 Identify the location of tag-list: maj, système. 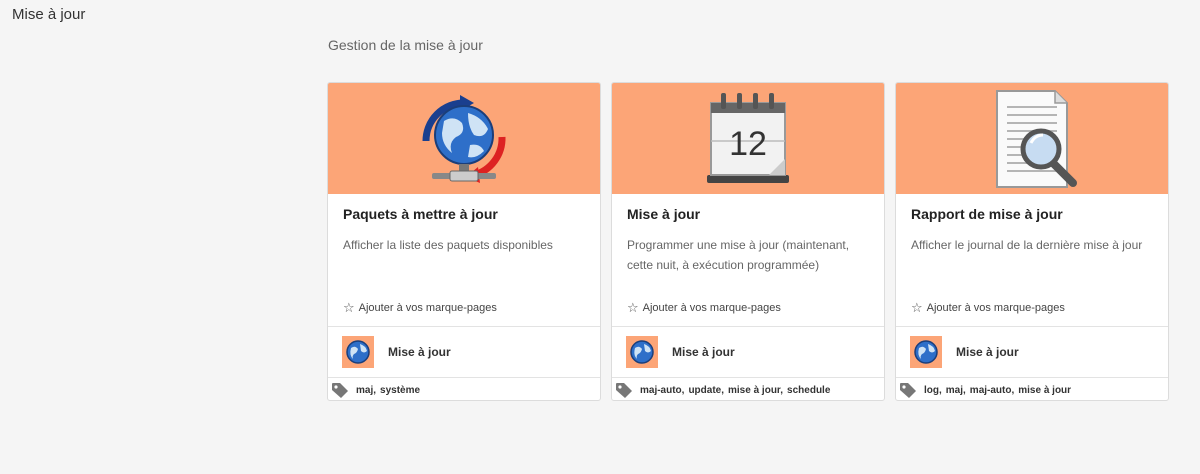
(375, 390).